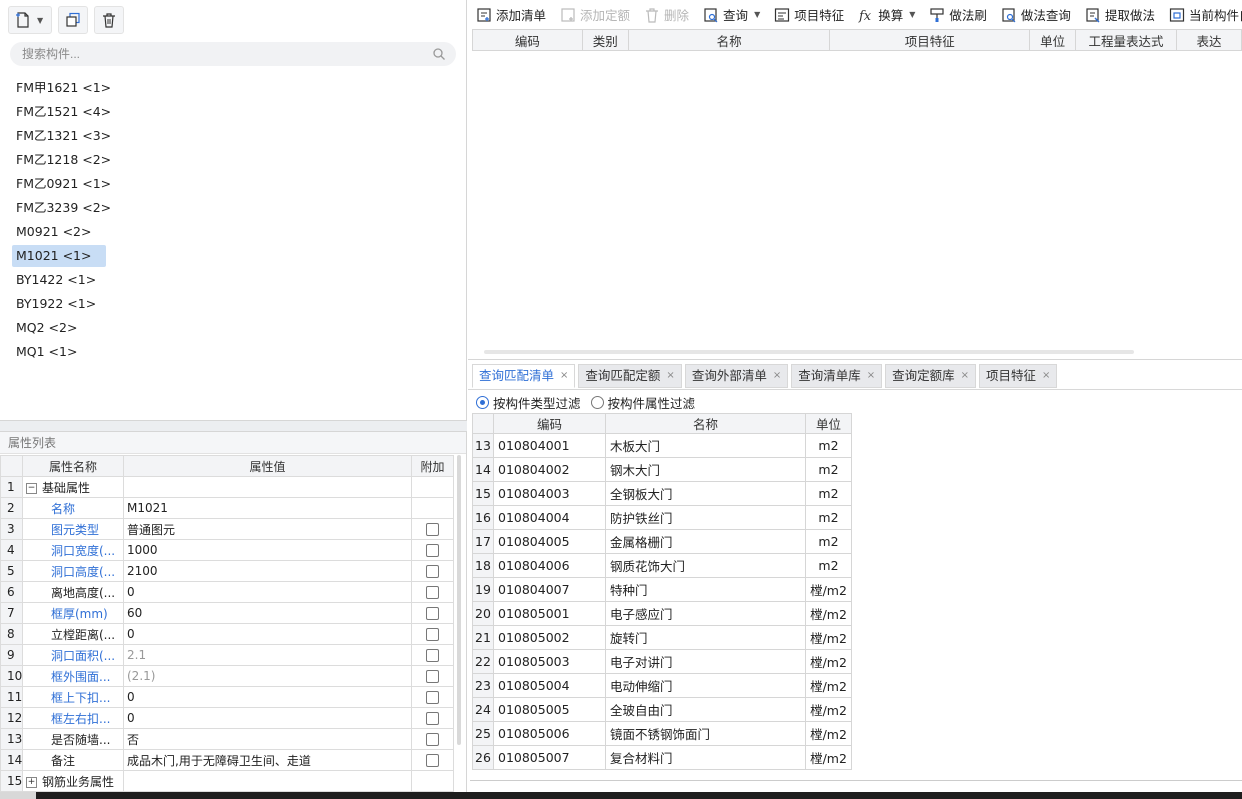 This screenshot has width=1242, height=799. I want to click on property-row: 9 洞口面积(... 2.1, so click(227, 655).